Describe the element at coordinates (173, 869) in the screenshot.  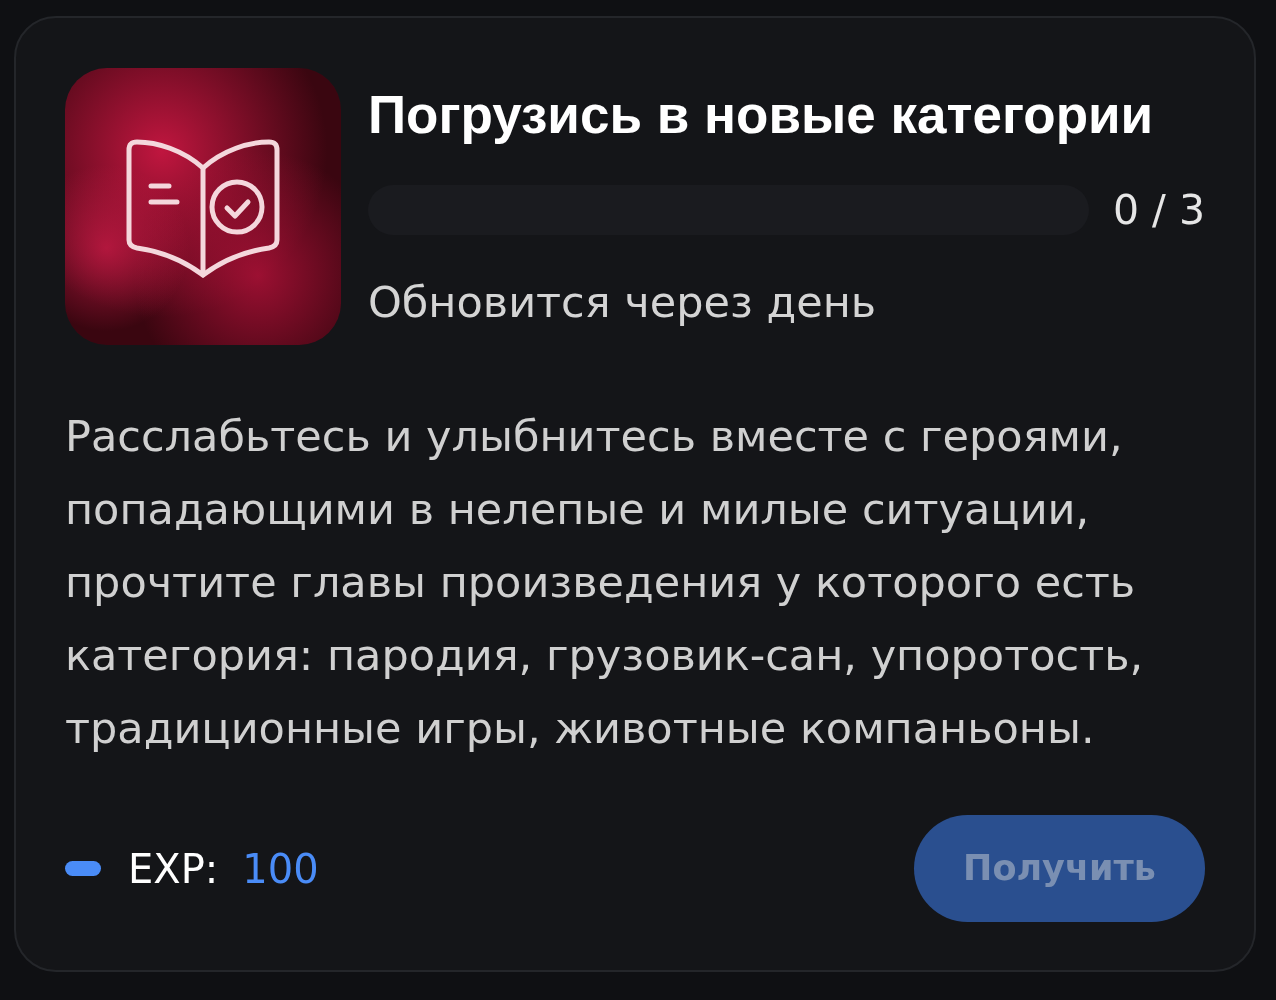
I see `exp-label: EXP:` at that location.